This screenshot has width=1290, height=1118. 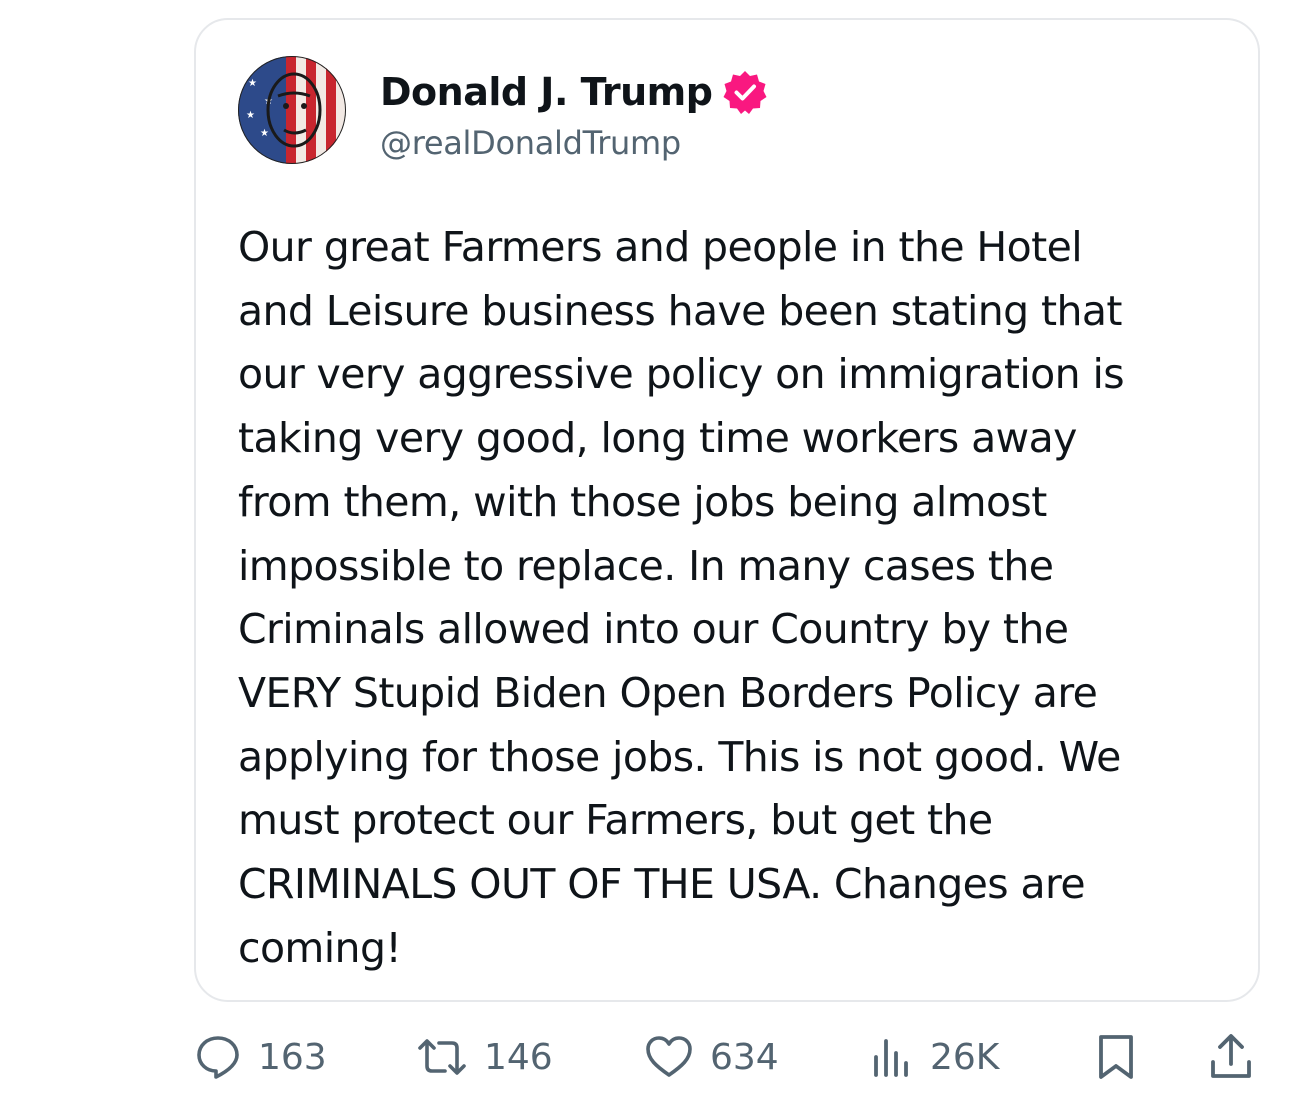 I want to click on bookmark-button, so click(x=1116, y=1057).